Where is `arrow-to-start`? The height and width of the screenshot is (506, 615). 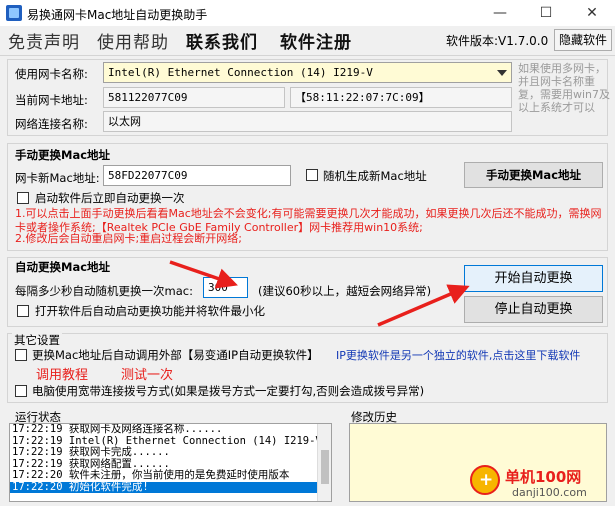 arrow-to-start is located at coordinates (423, 305).